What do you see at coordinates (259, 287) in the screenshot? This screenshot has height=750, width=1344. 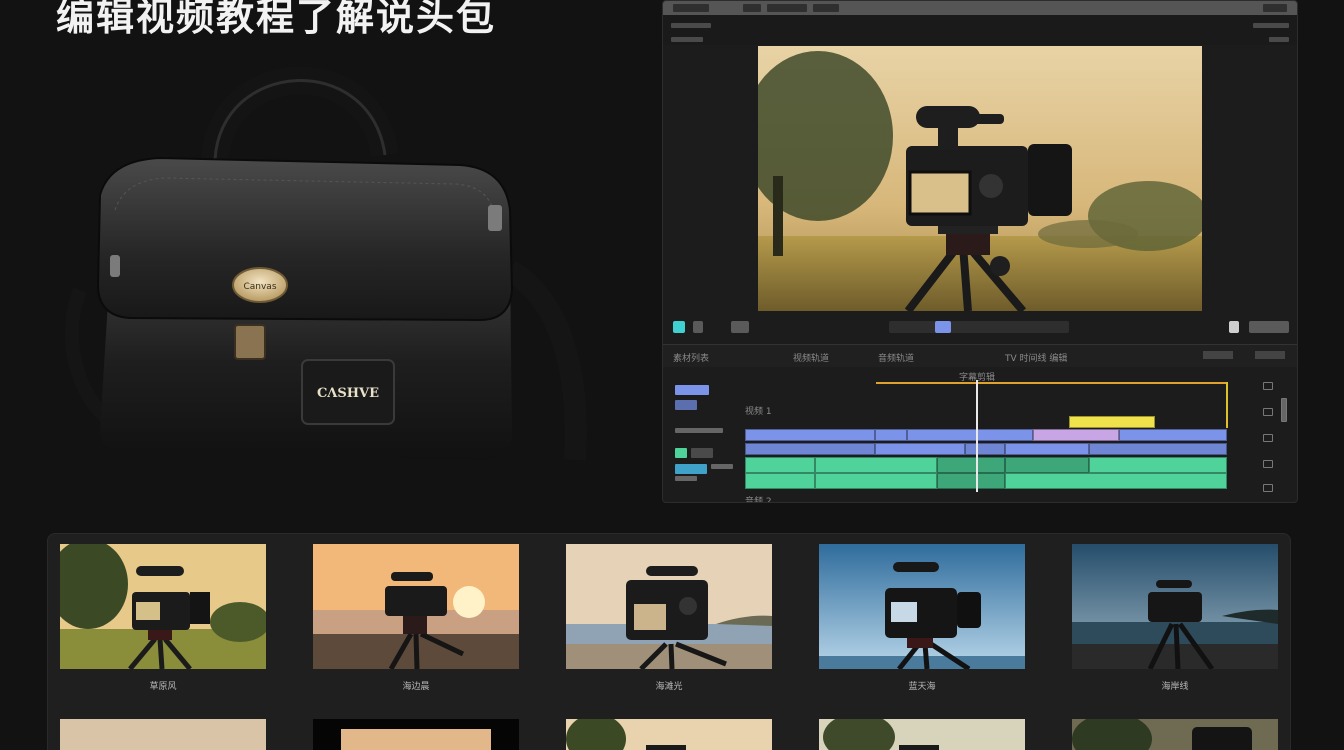 I see `bag-badge-text: Cаnvаs` at bounding box center [259, 287].